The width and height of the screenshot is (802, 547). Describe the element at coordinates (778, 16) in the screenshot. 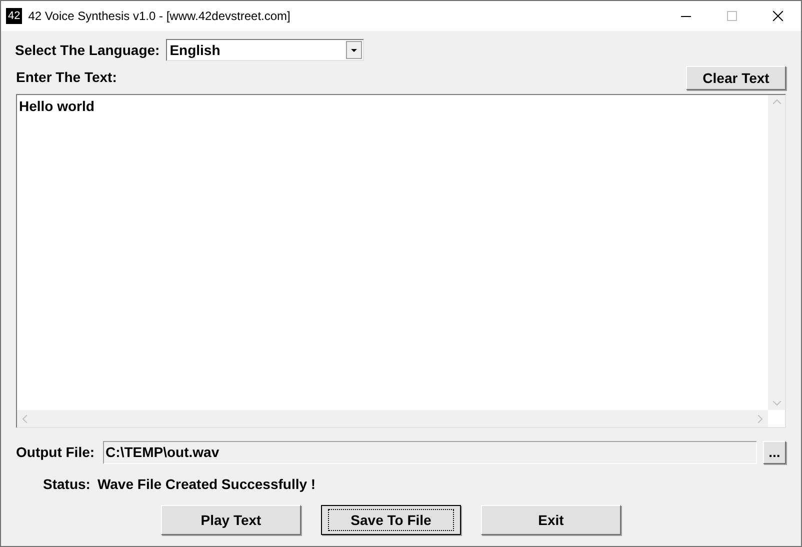

I see `close-icon` at that location.